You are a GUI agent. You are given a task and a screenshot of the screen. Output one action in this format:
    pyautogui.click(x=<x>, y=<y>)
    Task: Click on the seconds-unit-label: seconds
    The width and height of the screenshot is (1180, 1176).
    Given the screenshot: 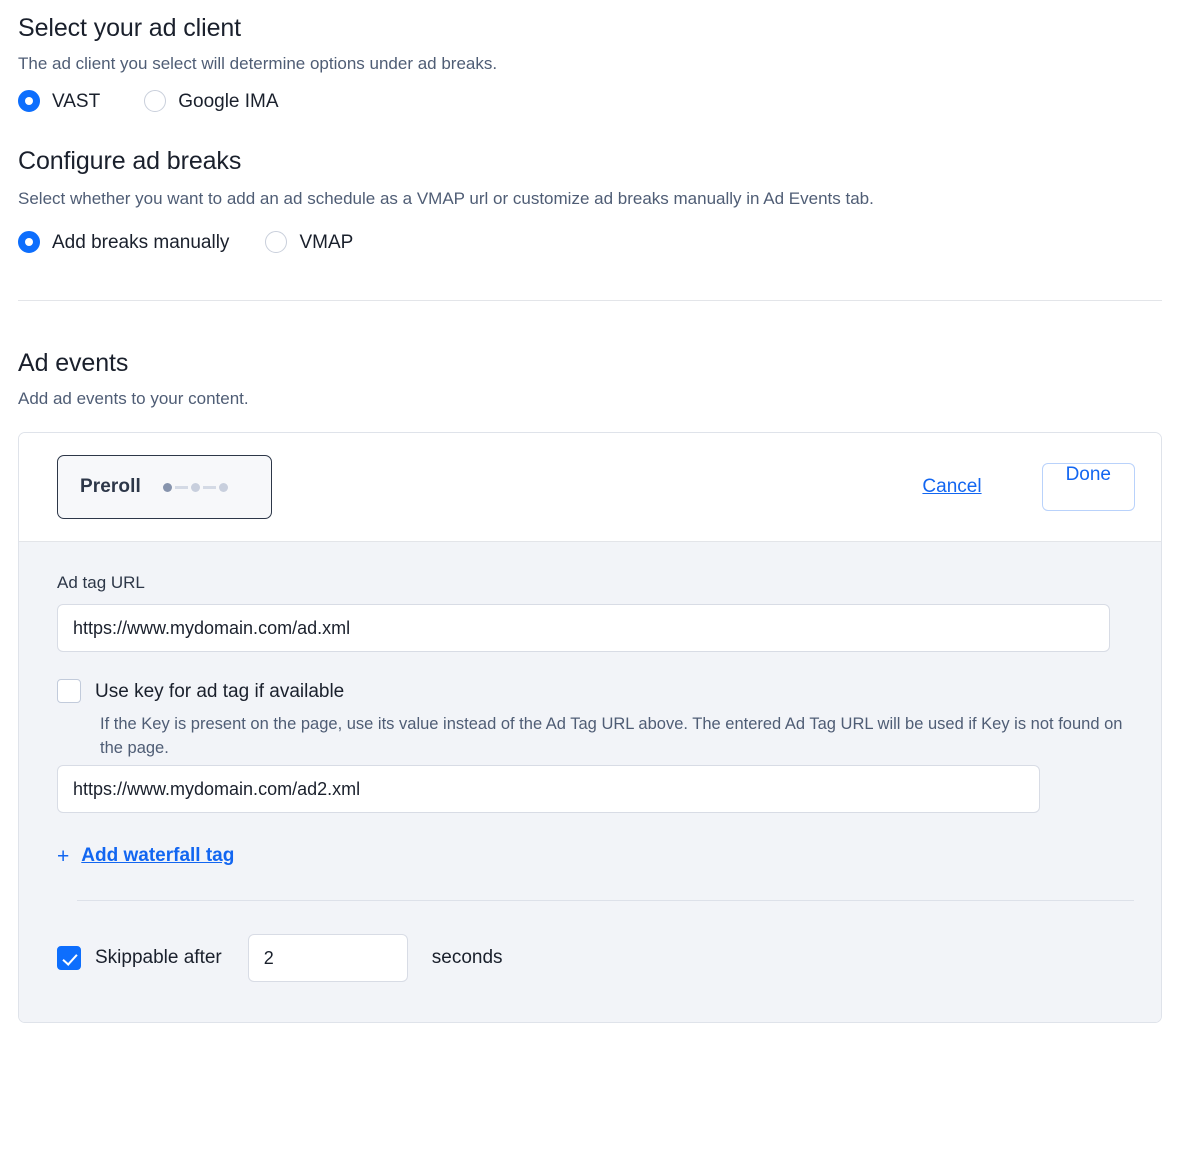 What is the action you would take?
    pyautogui.click(x=467, y=958)
    